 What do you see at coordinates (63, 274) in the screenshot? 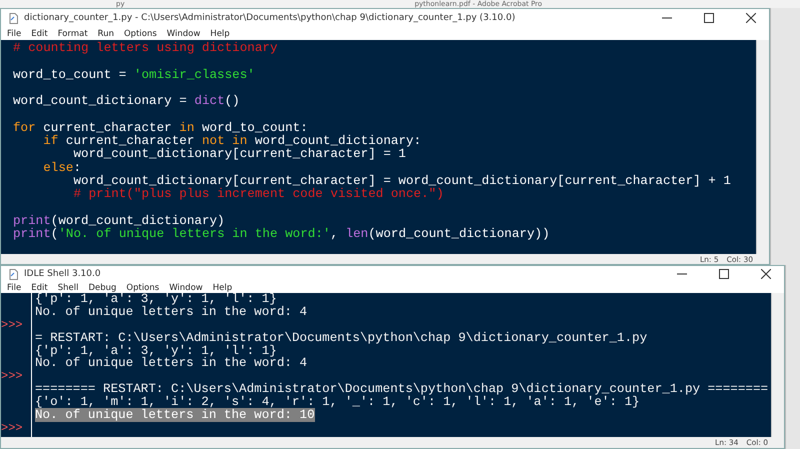
I see `window-title: IDLE Shell 3.10.0` at bounding box center [63, 274].